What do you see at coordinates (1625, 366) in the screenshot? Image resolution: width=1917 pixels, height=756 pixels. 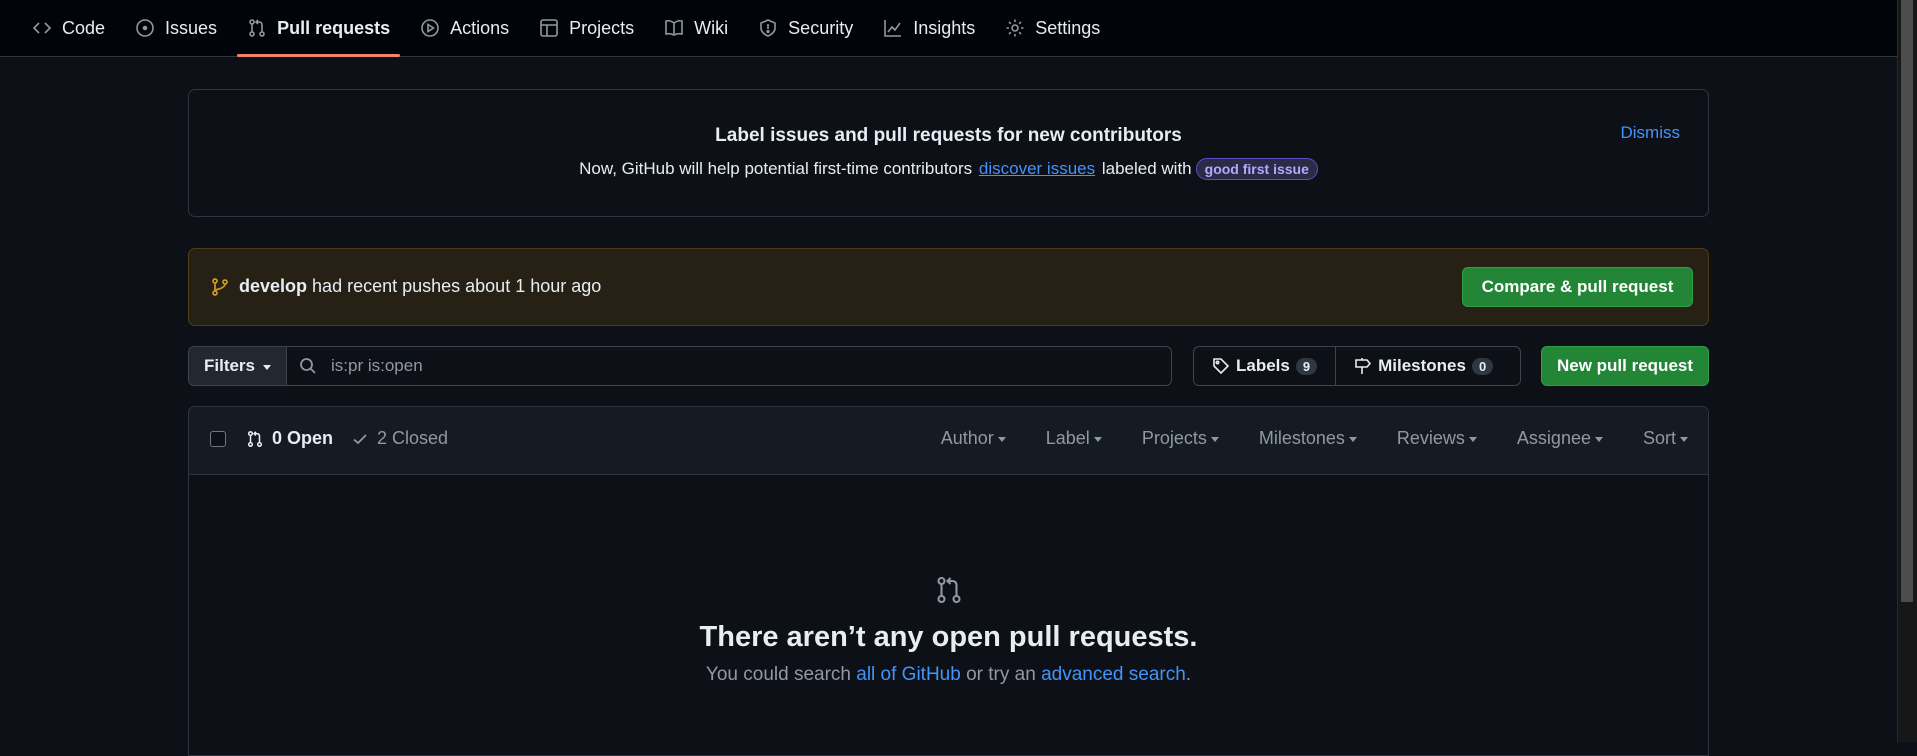 I see `new-pull-request-button: New pull request` at bounding box center [1625, 366].